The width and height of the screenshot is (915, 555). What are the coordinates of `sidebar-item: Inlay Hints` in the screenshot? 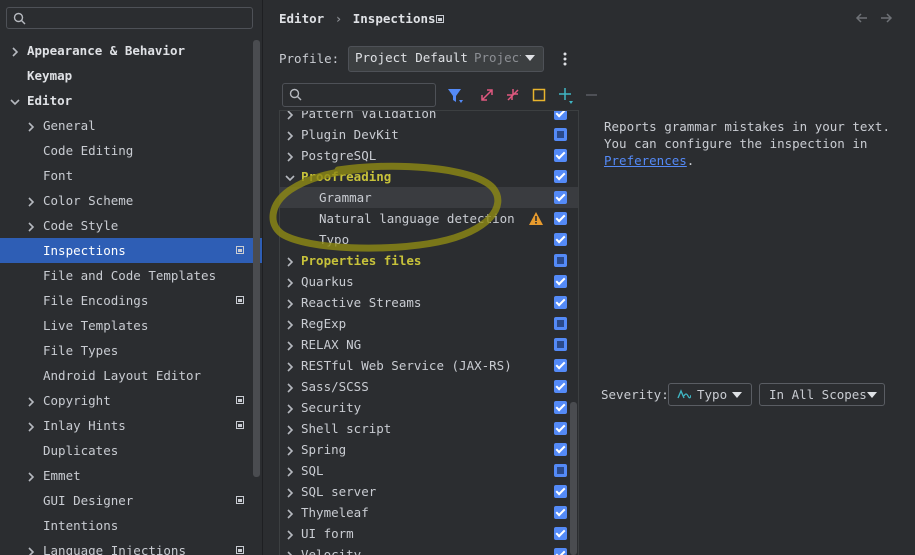 It's located at (131, 425).